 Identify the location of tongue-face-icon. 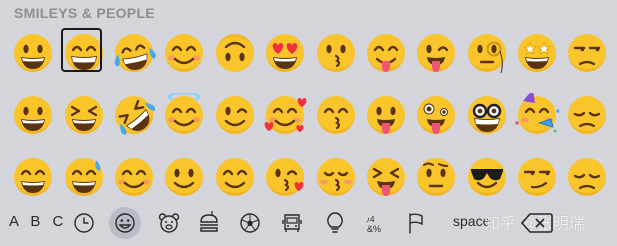
(386, 114).